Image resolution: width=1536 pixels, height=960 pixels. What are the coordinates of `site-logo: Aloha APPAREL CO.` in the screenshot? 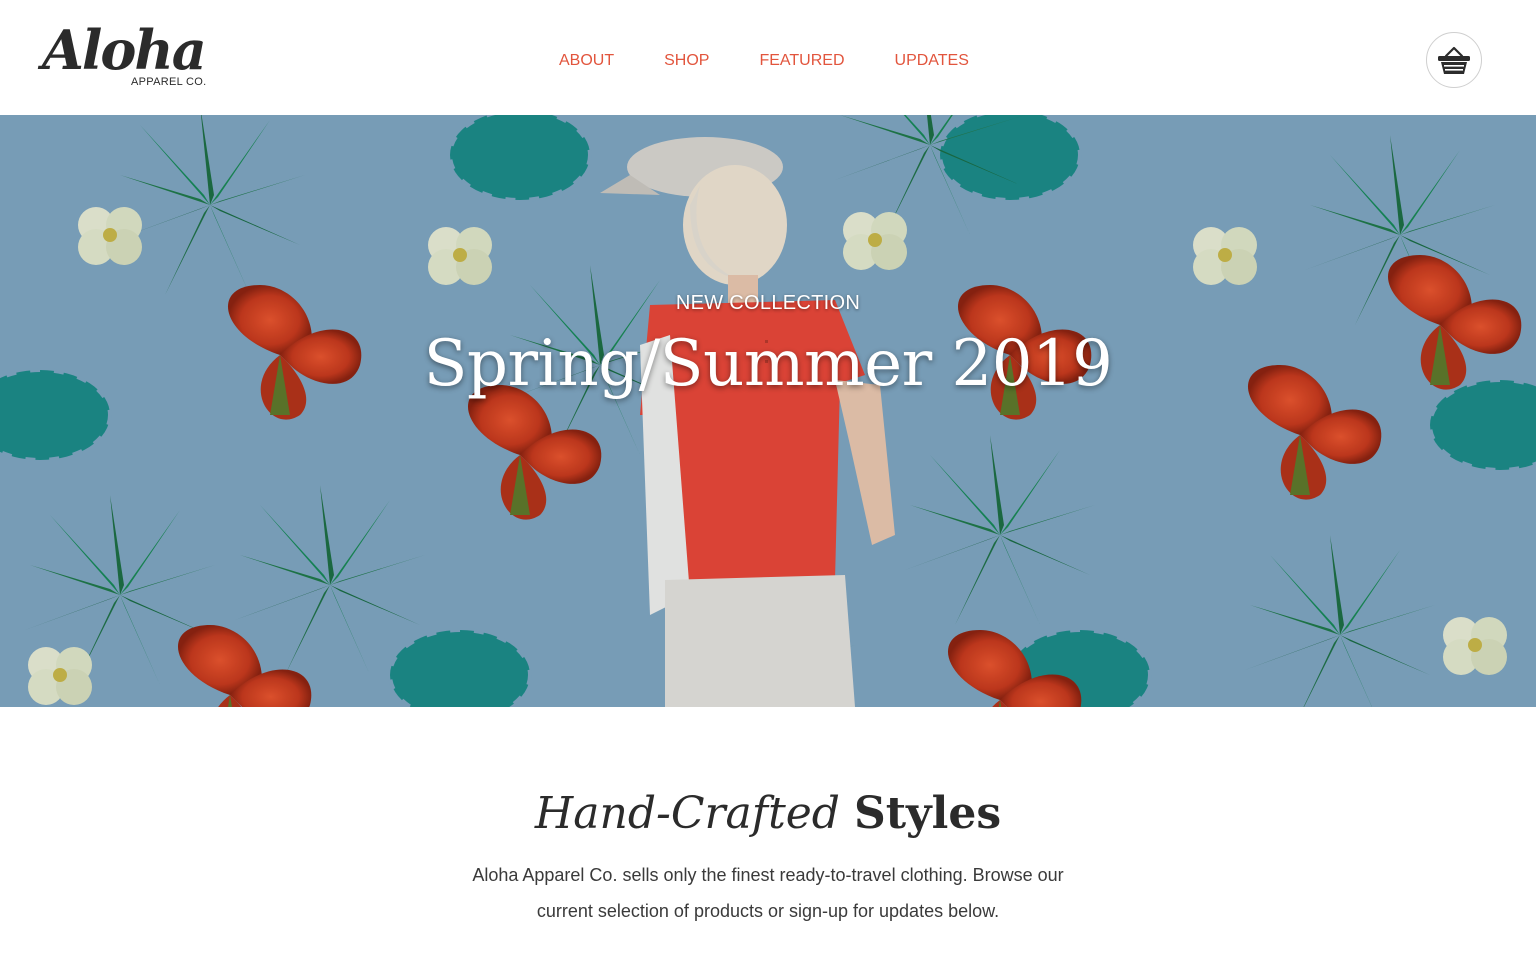 It's located at (127, 57).